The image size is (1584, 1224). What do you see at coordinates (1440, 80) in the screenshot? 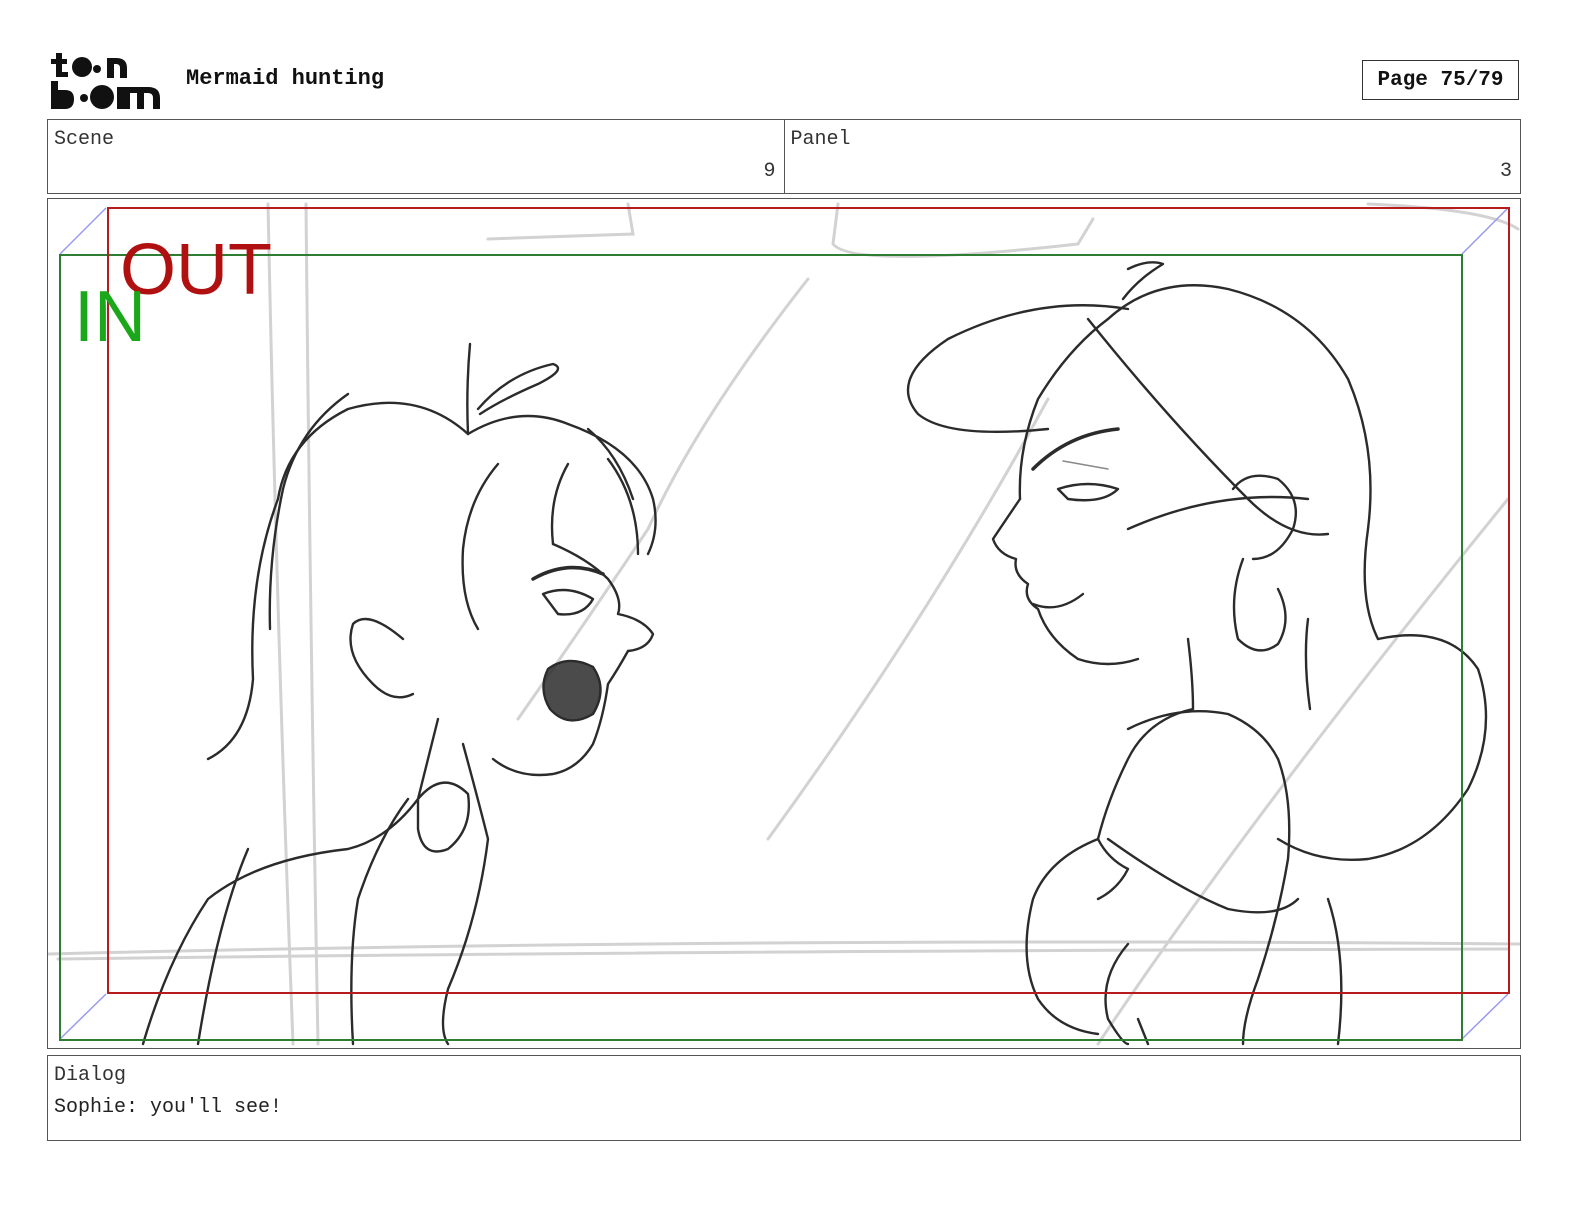
I see `page-indicator: Page 75/79` at bounding box center [1440, 80].